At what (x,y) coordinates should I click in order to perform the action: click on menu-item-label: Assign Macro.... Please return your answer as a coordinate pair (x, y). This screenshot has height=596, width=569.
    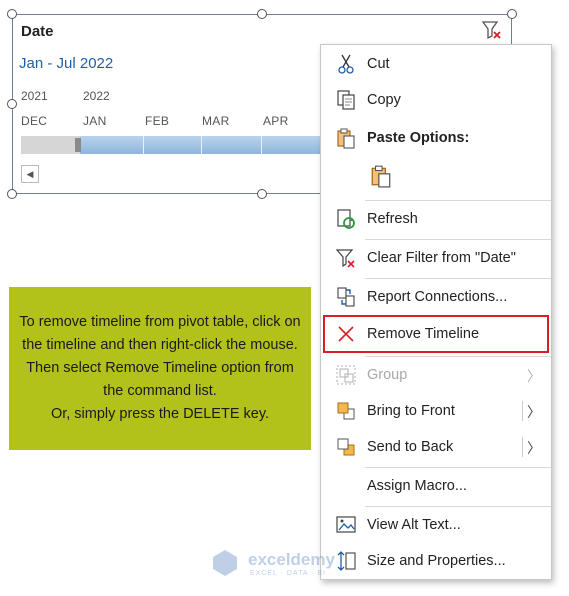
    Looking at the image, I should click on (417, 486).